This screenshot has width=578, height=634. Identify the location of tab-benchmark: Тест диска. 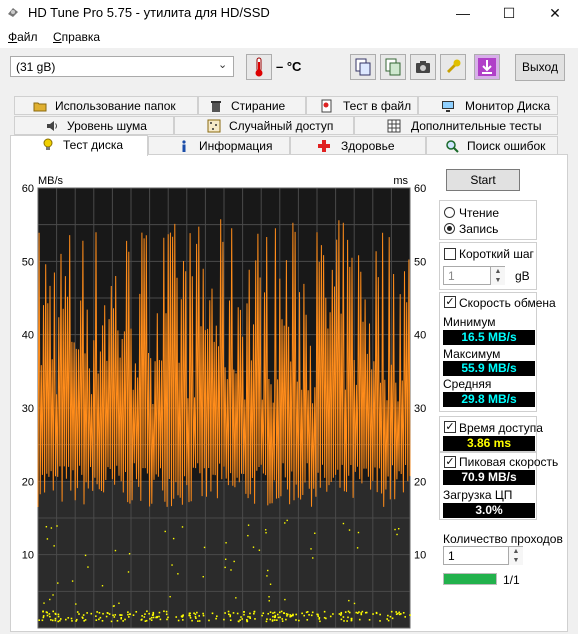
(79, 145).